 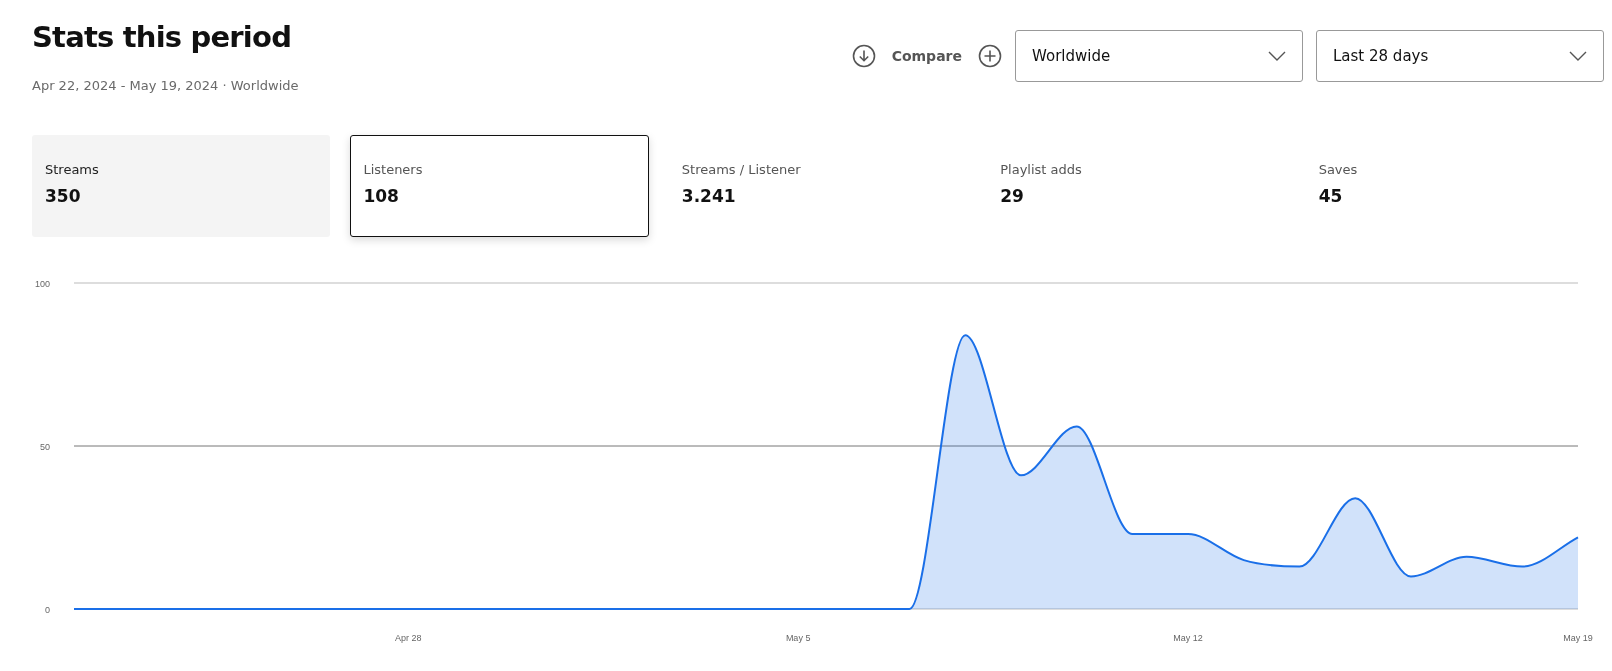 I want to click on dropdown-value: Last 28 days, so click(x=1381, y=56).